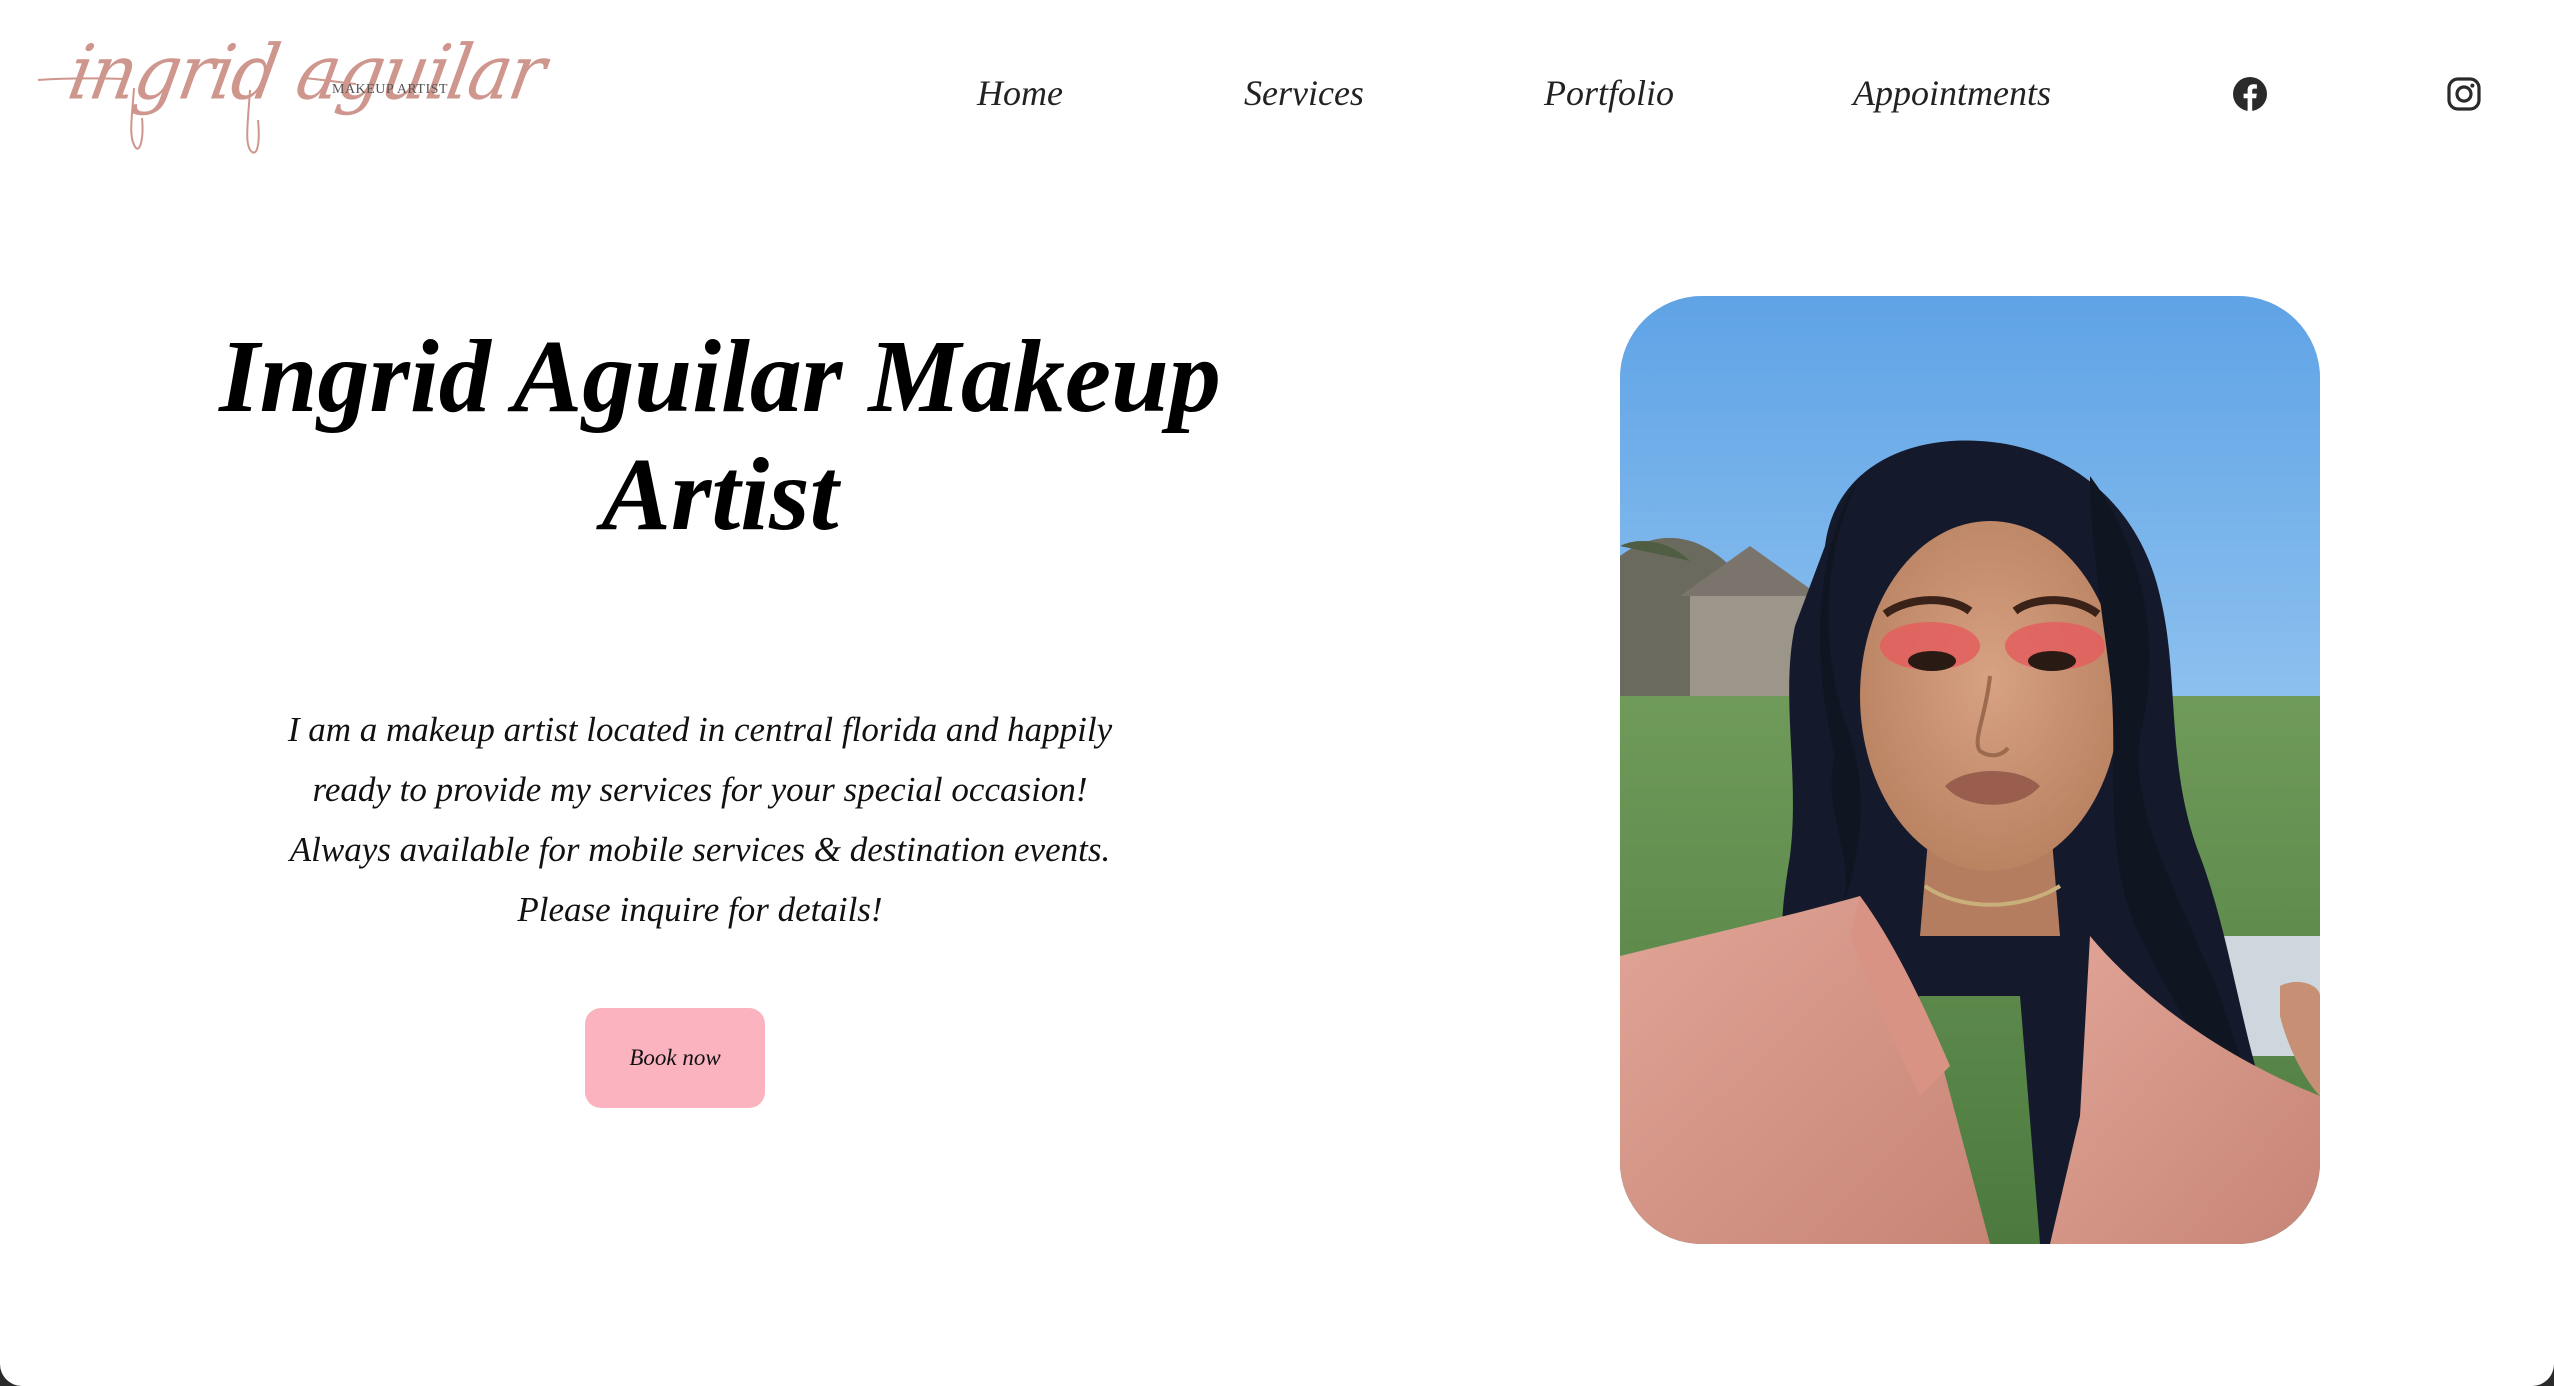  Describe the element at coordinates (2250, 94) in the screenshot. I see `facebook-icon` at that location.